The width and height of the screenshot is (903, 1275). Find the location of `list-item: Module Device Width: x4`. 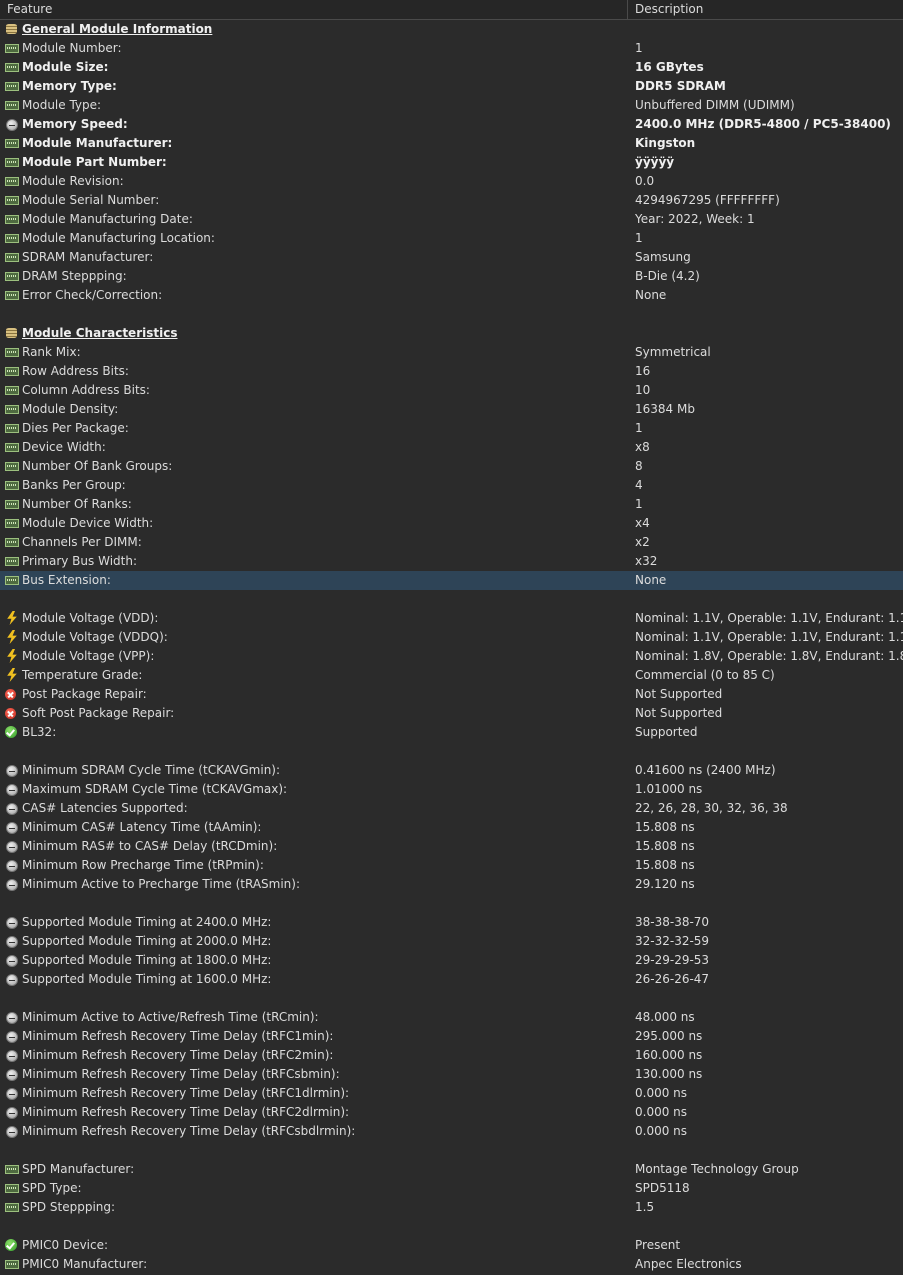

list-item: Module Device Width: x4 is located at coordinates (451, 523).